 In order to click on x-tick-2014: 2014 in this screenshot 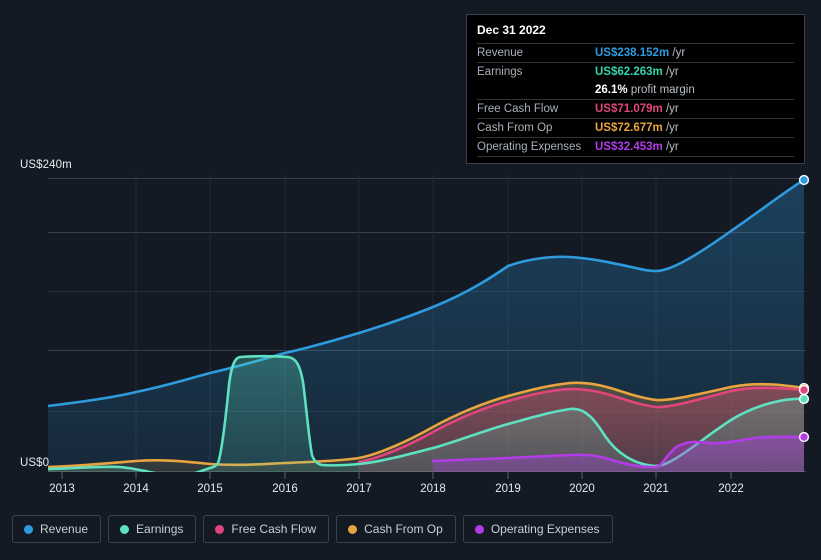, I will do `click(136, 489)`.